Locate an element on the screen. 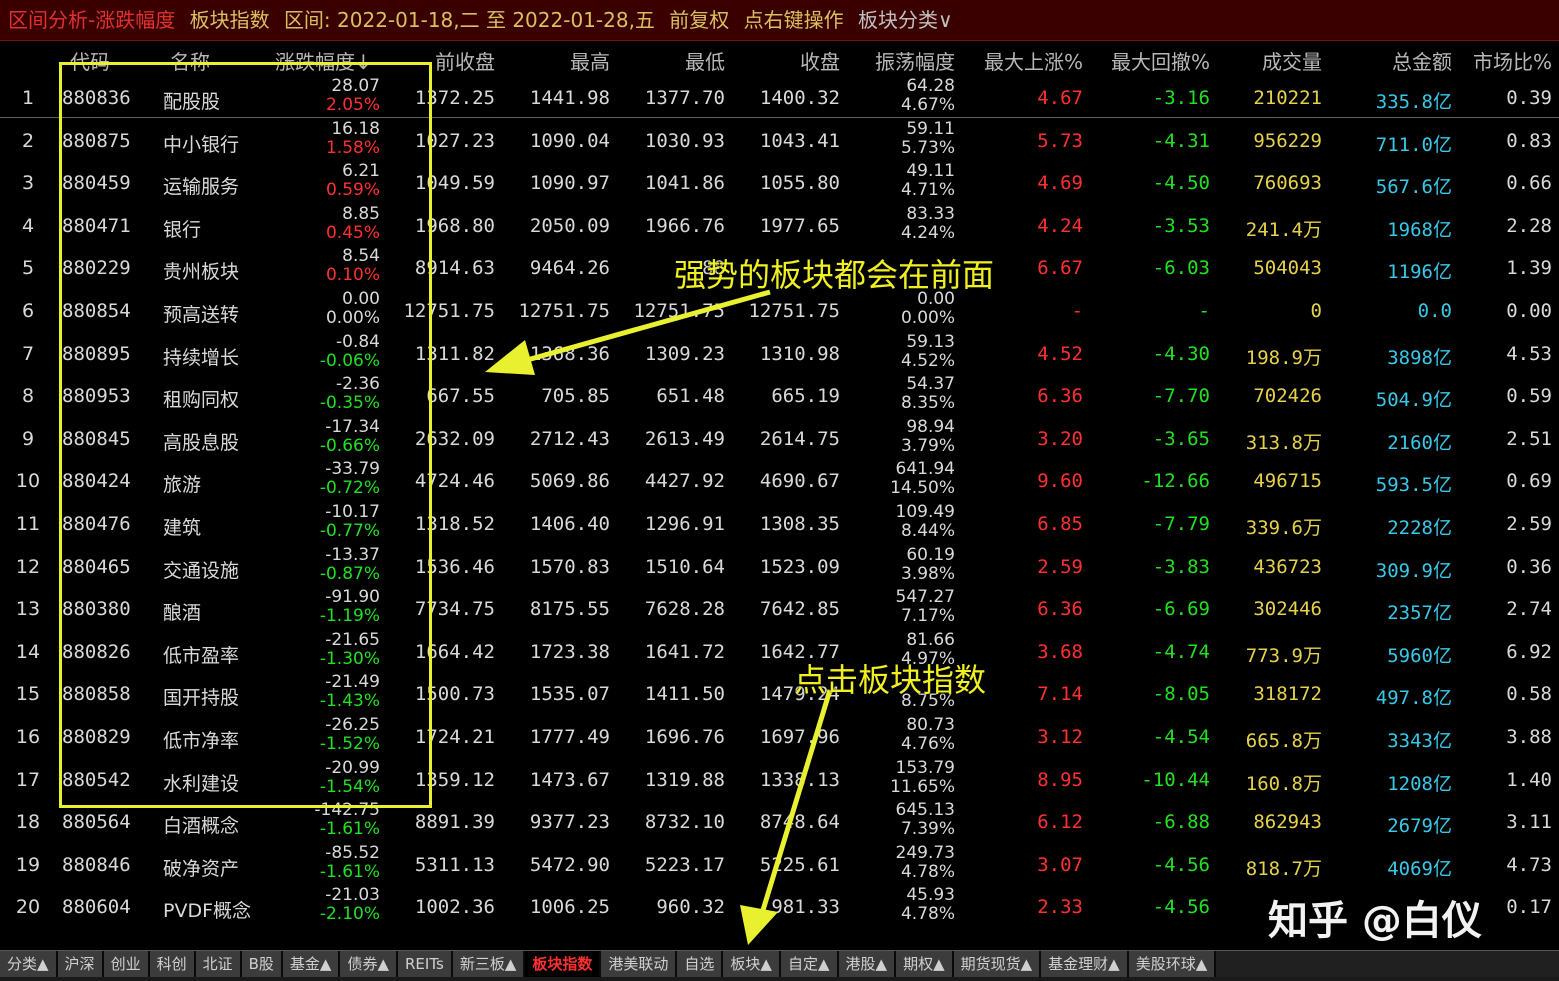 The width and height of the screenshot is (1559, 981). bottom-tab: 科创 is located at coordinates (172, 964).